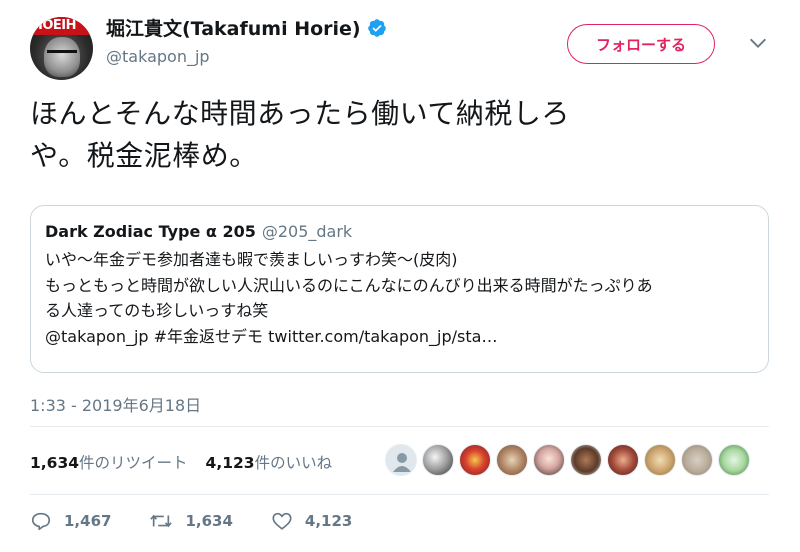 Image resolution: width=800 pixels, height=552 pixels. I want to click on like-stat: 4,123件のいいね, so click(269, 462).